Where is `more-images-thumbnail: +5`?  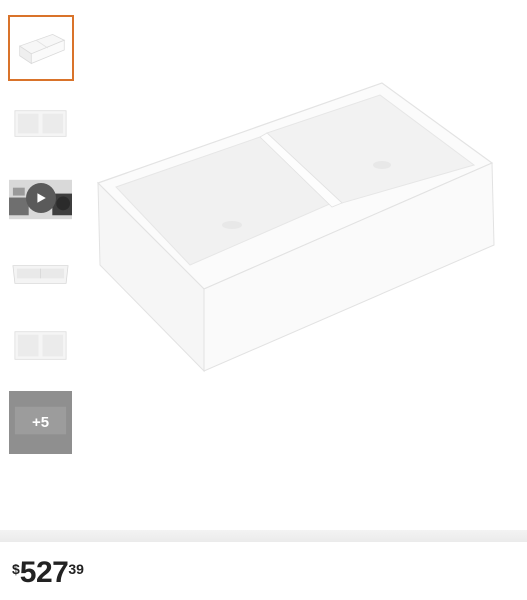
more-images-thumbnail: +5 is located at coordinates (40, 422).